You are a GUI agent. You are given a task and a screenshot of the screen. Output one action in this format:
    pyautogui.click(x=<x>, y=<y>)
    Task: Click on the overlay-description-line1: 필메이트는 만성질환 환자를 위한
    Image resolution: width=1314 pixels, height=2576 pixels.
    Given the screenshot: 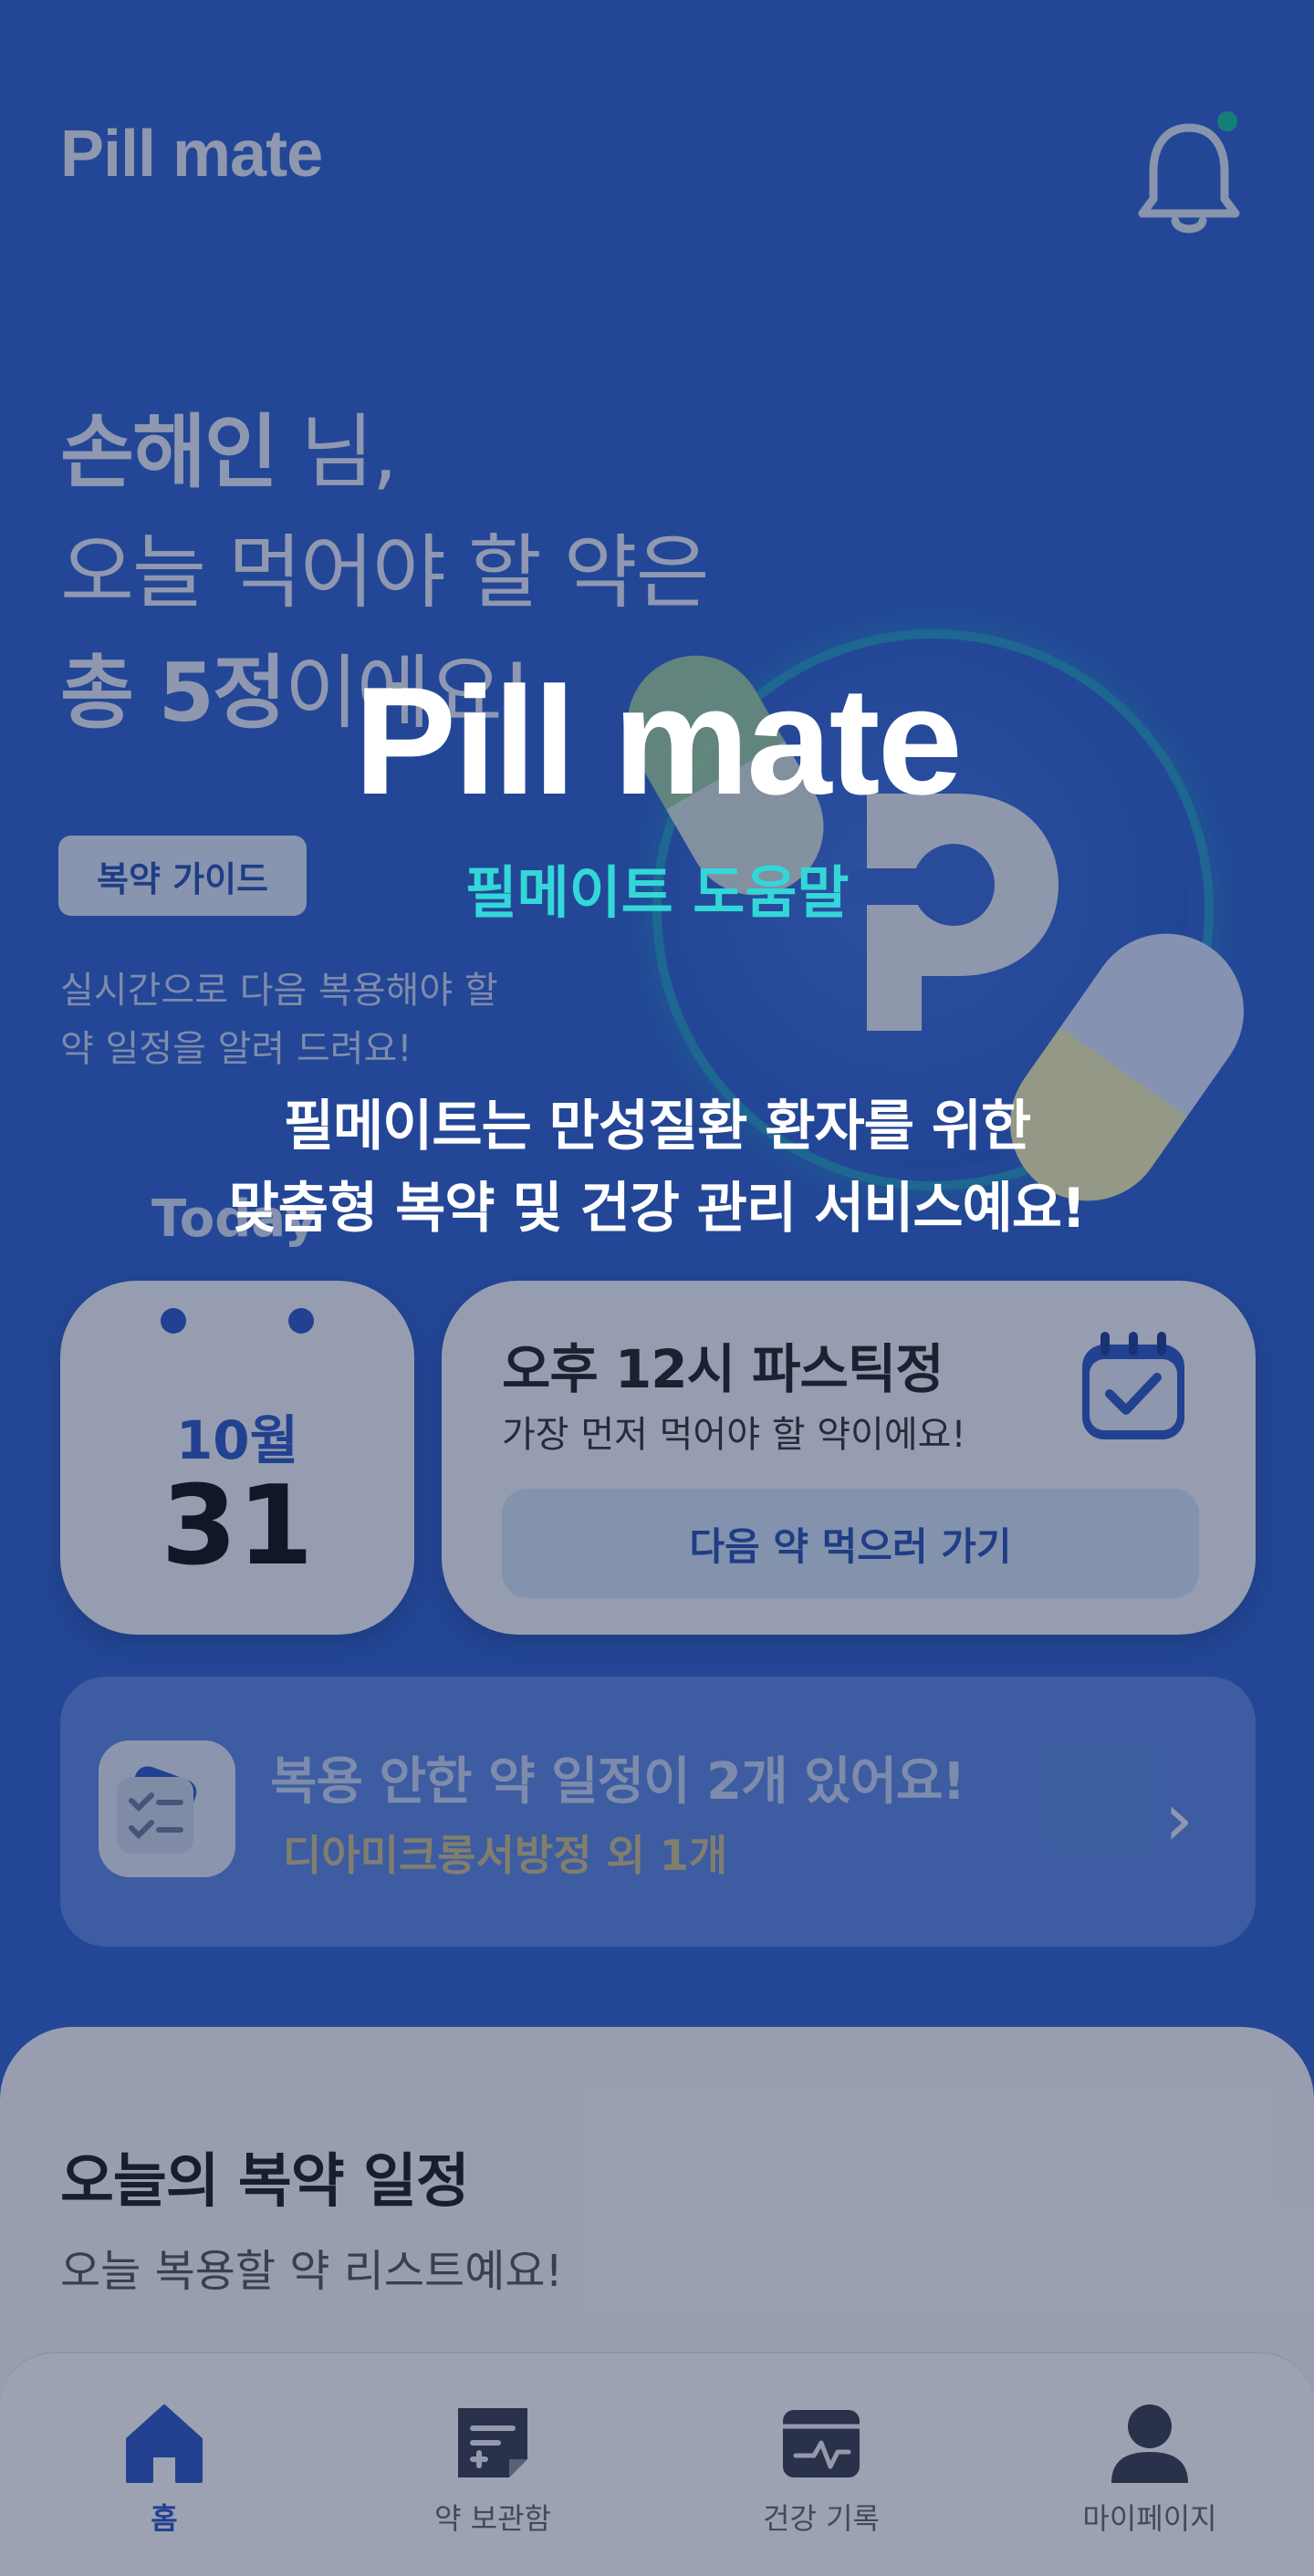 What is the action you would take?
    pyautogui.click(x=657, y=1126)
    